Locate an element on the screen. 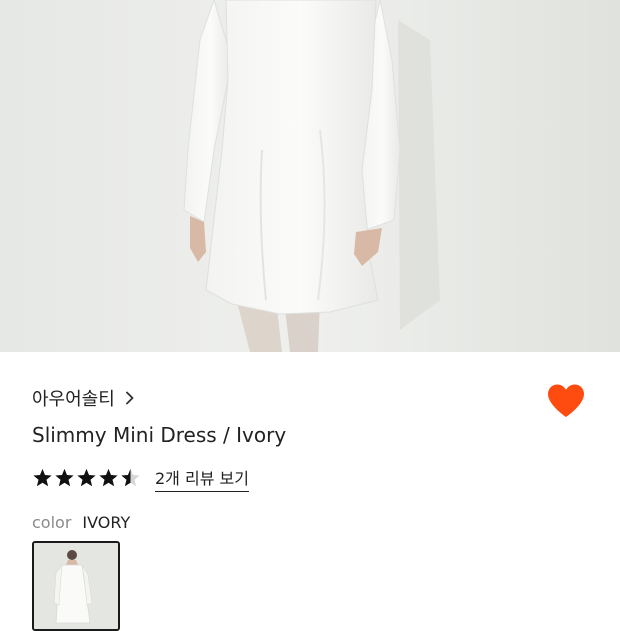 The image size is (620, 631). product-title: Slimmy Mini Dress / Ivory is located at coordinates (159, 435).